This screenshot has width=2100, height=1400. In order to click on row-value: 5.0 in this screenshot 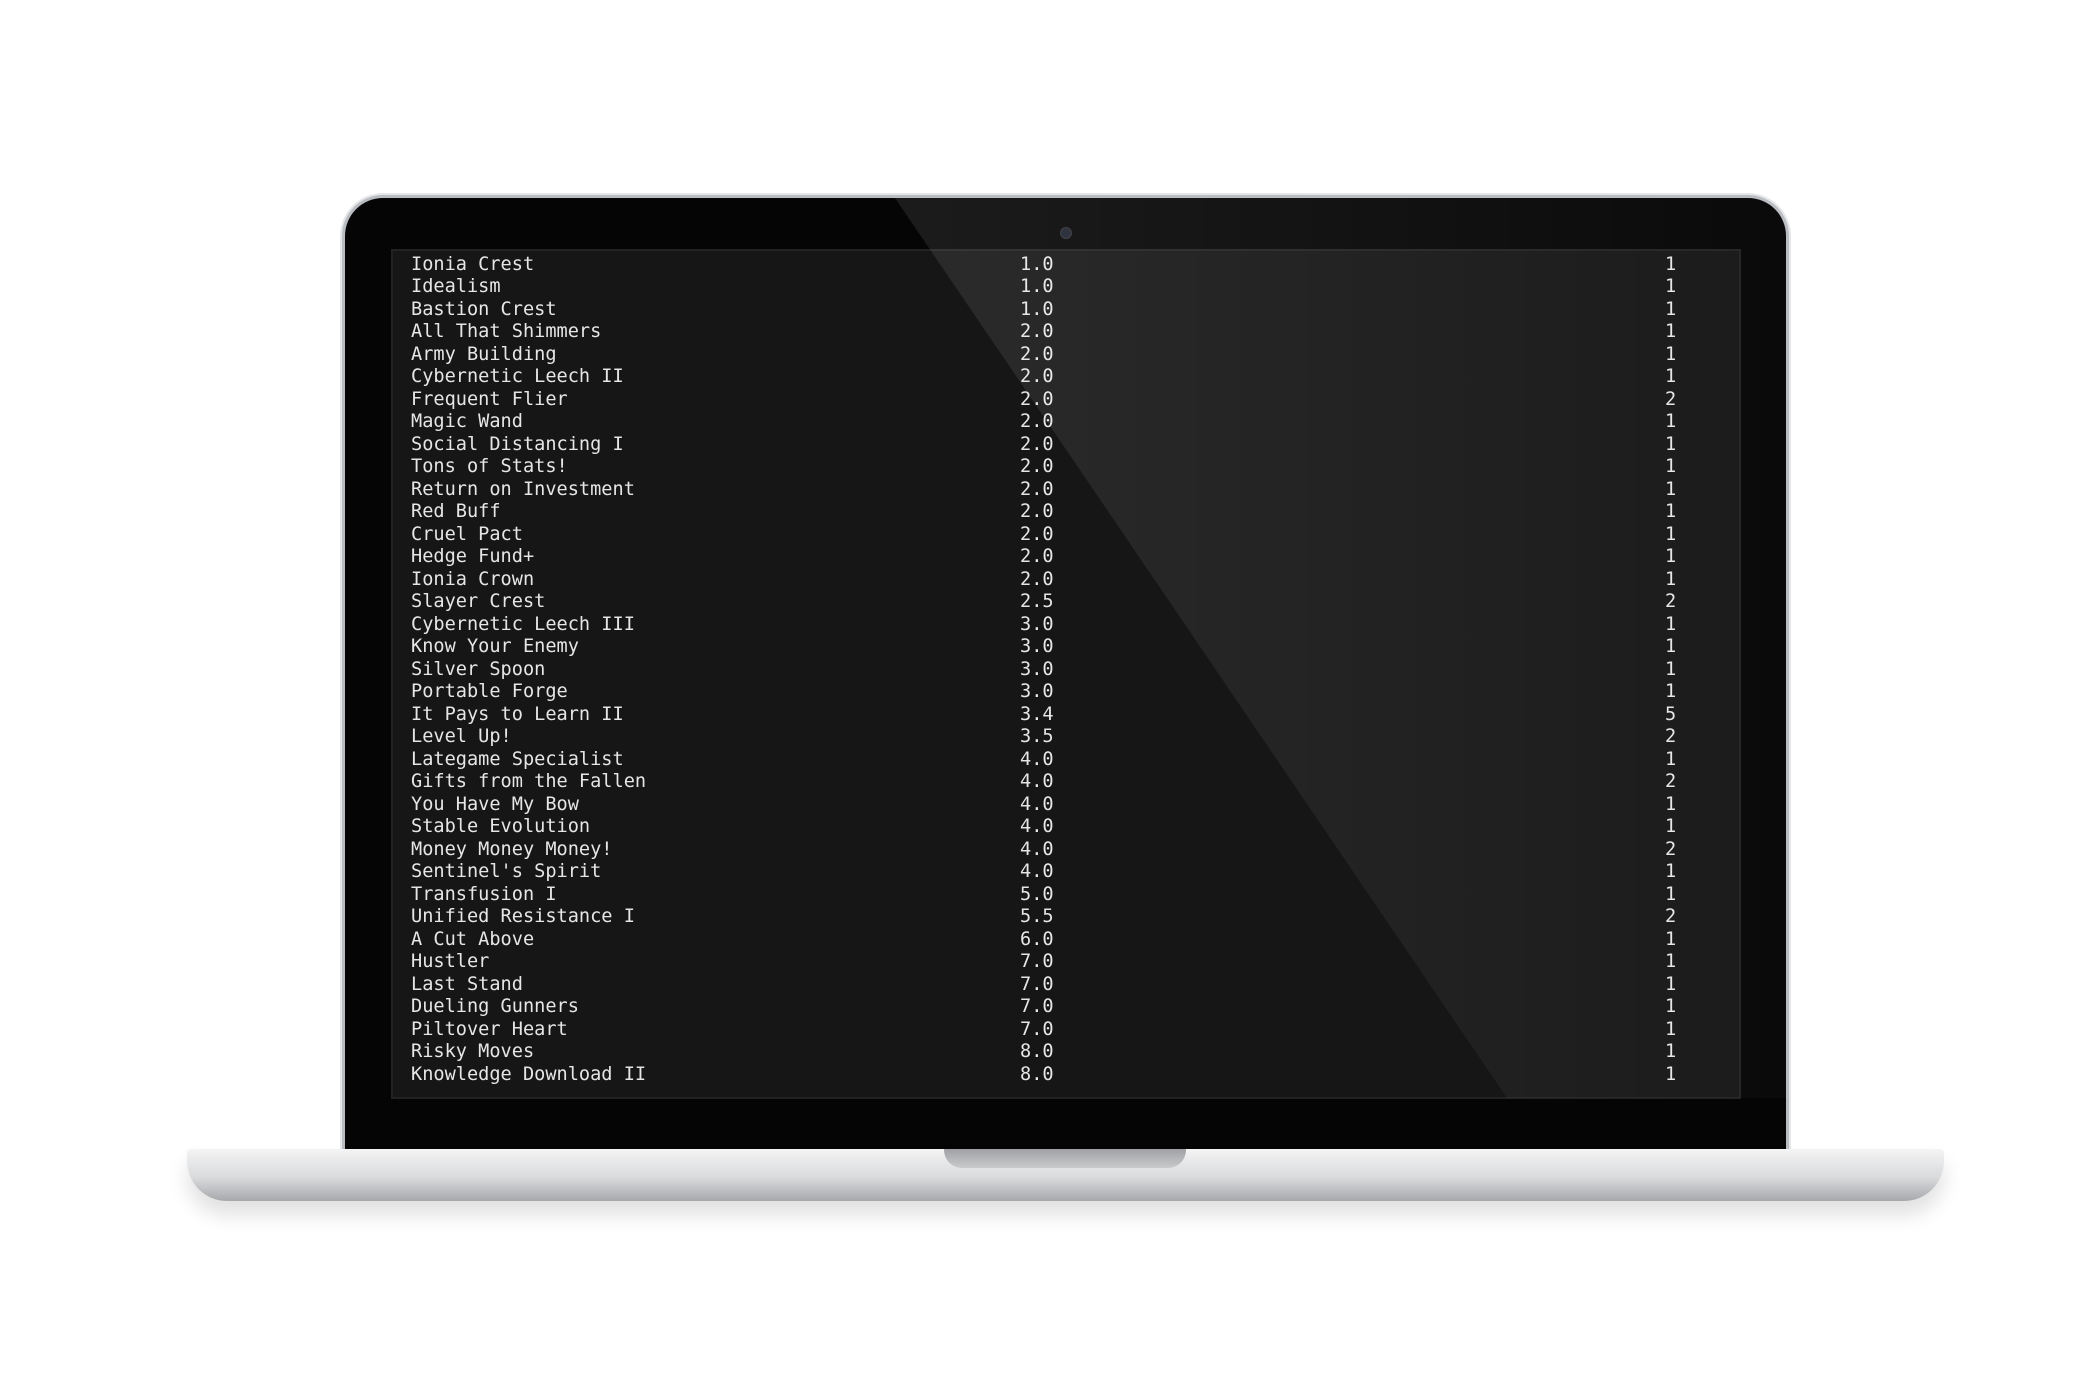, I will do `click(1037, 894)`.